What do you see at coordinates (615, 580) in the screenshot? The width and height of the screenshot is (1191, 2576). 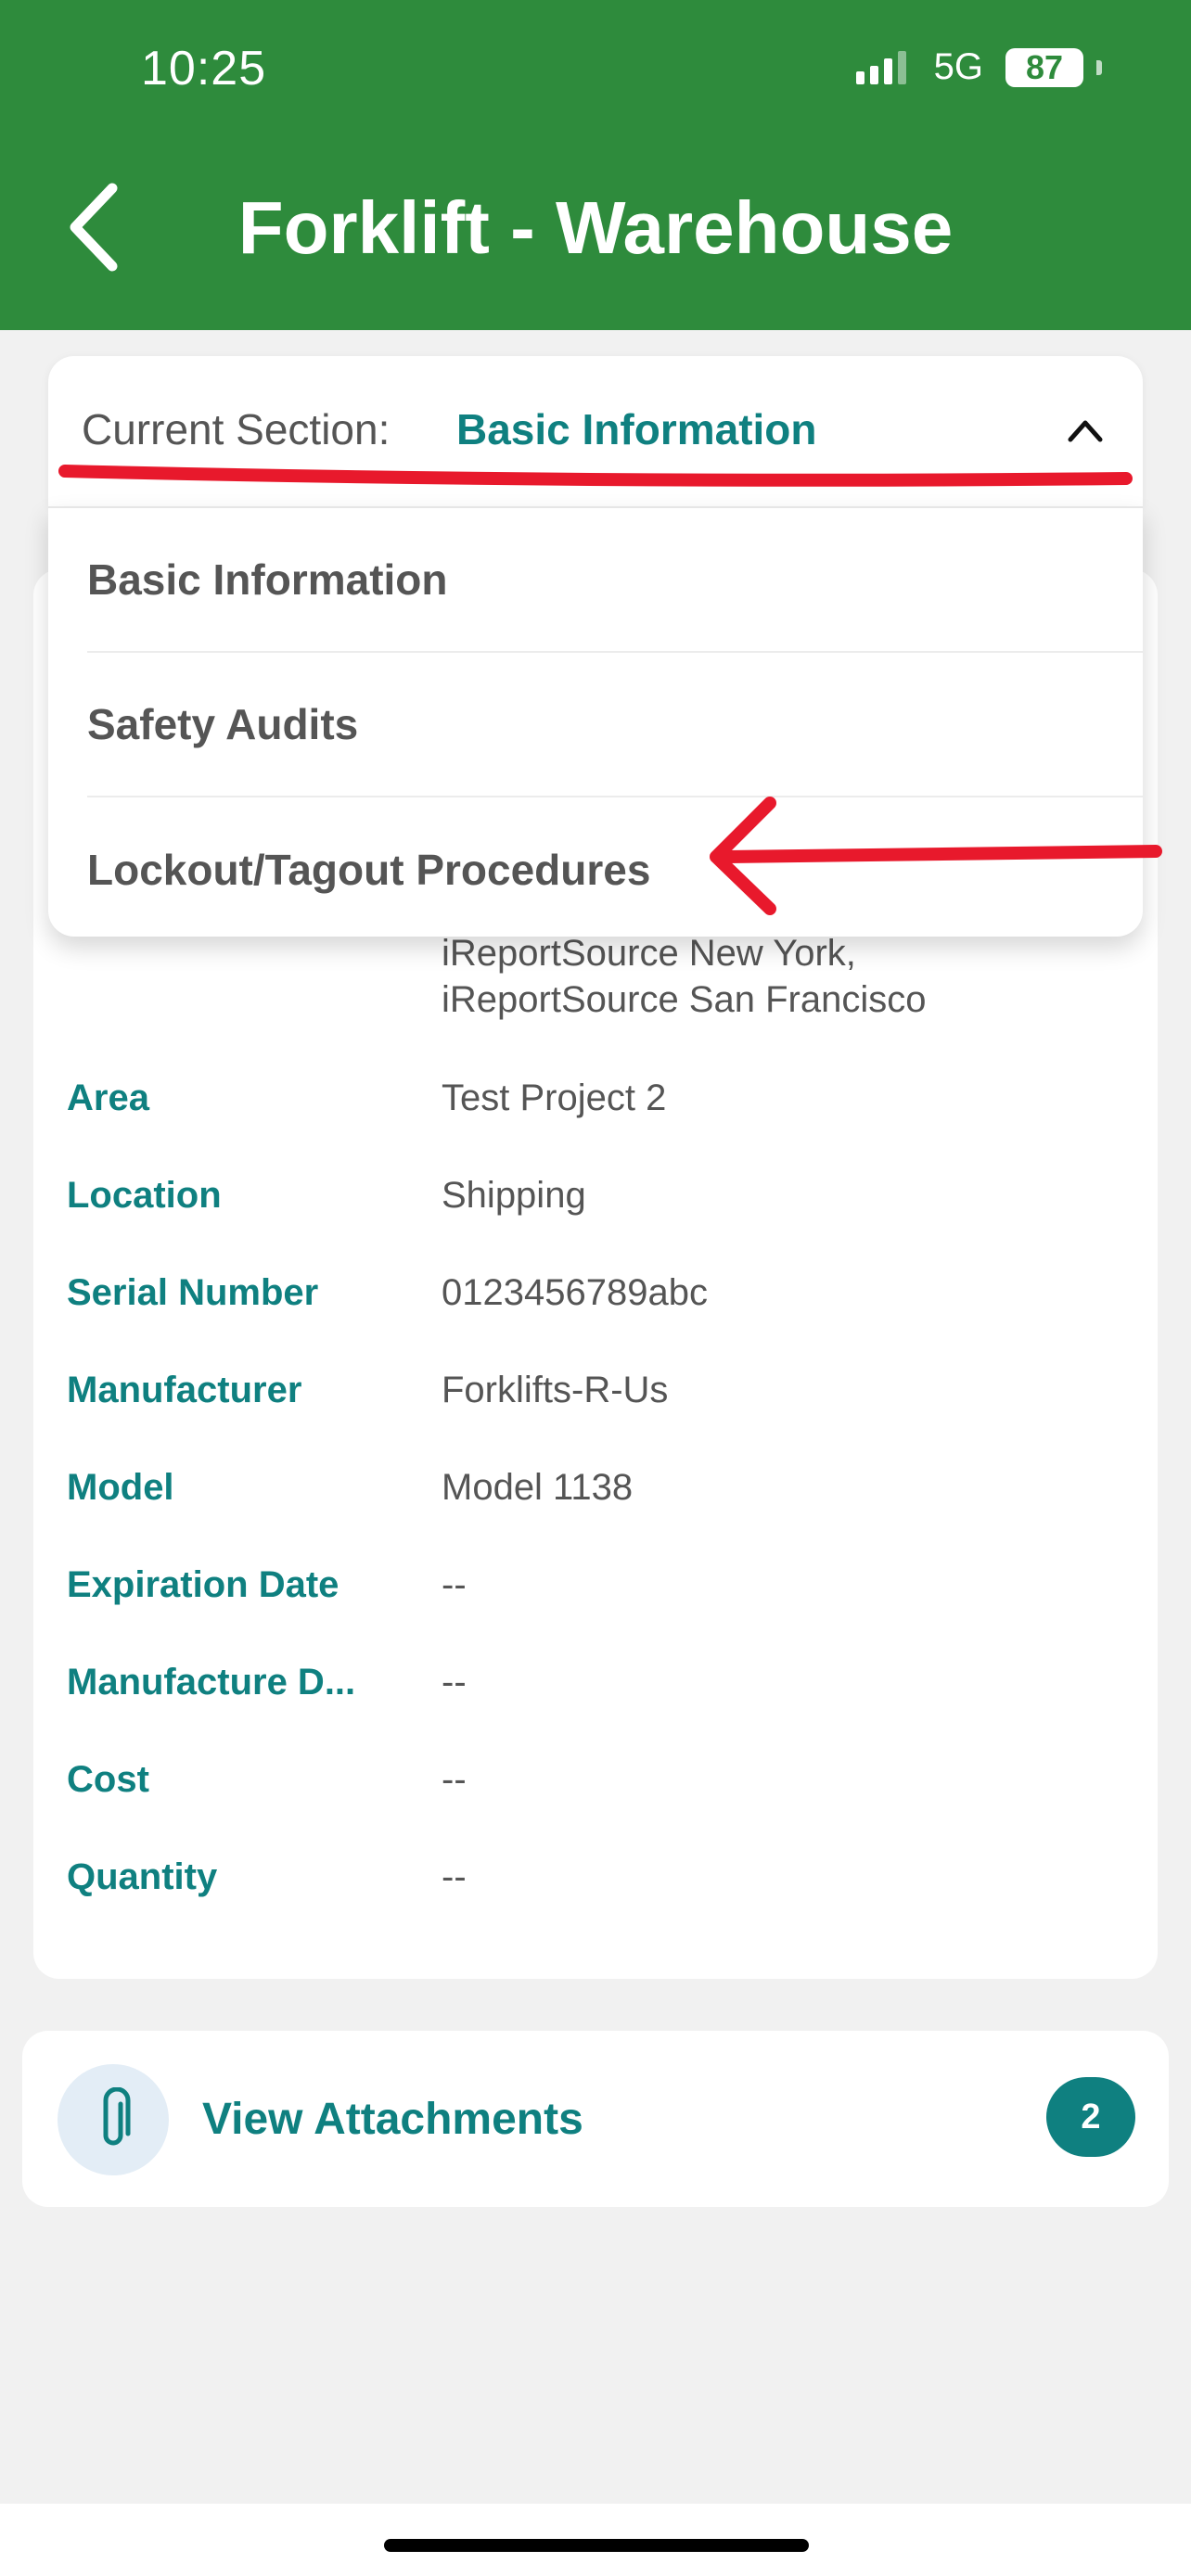 I see `menu-item-basic-information: Basic Information` at bounding box center [615, 580].